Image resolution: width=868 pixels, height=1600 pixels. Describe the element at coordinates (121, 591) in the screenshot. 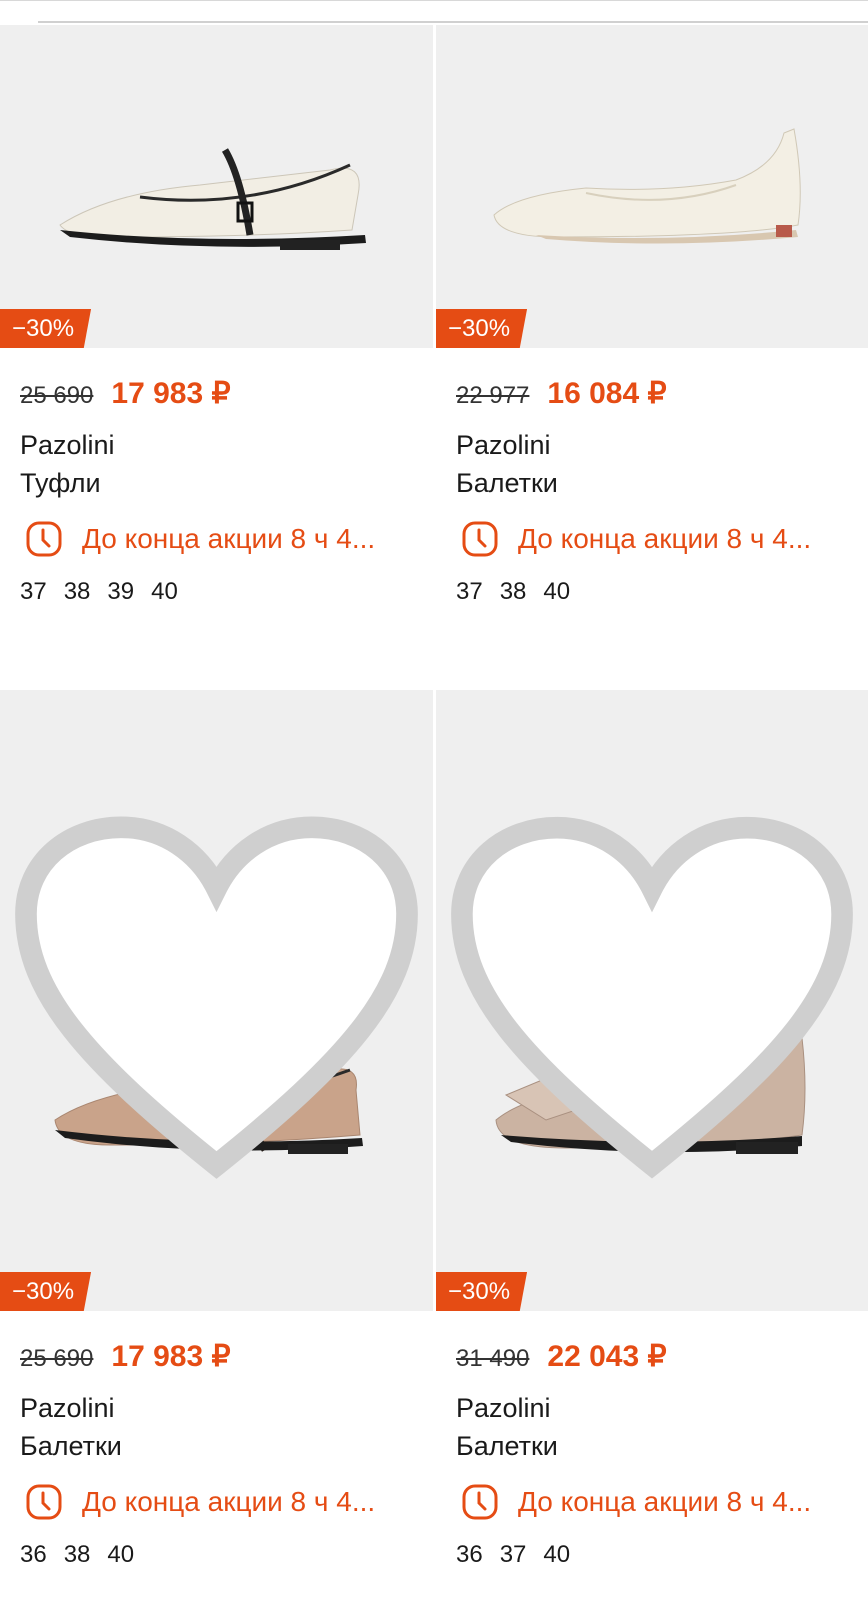

I see `size-option: 39` at that location.